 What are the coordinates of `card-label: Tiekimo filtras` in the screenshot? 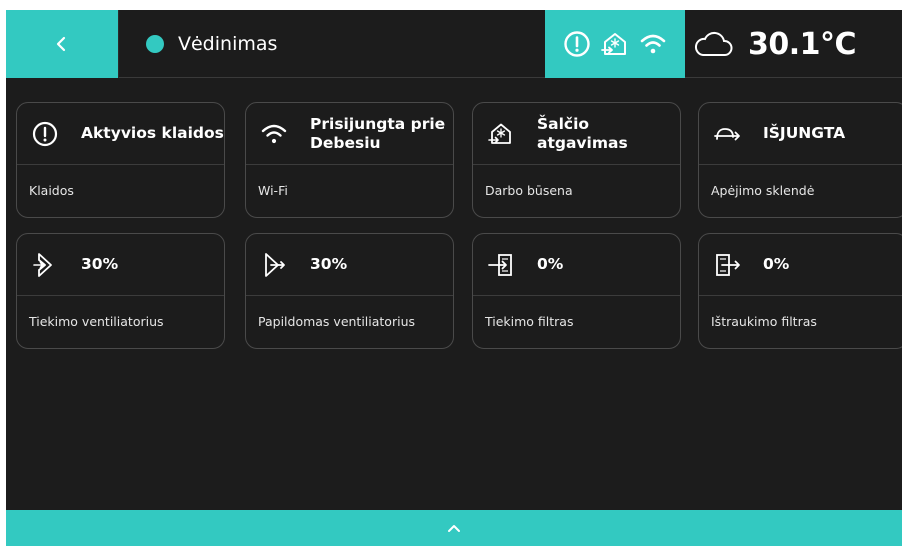 It's located at (529, 321).